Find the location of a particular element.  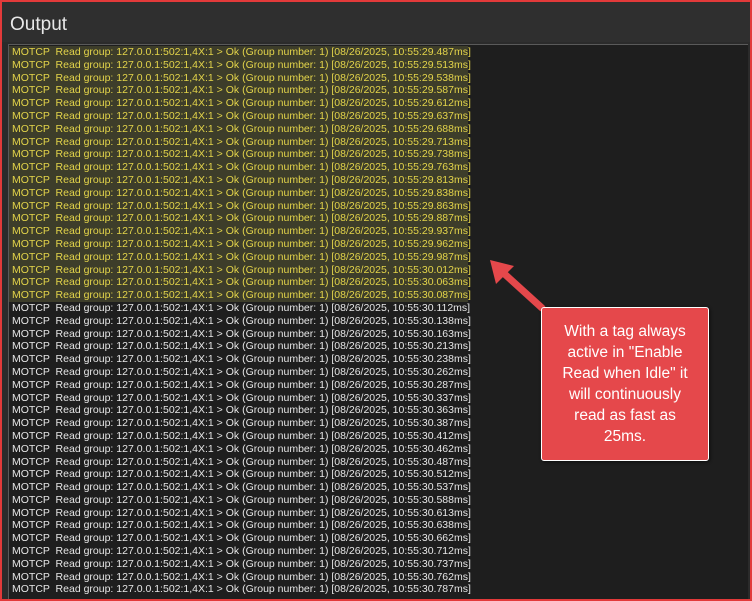

vertical-scrollbar is located at coordinates (750, 321).